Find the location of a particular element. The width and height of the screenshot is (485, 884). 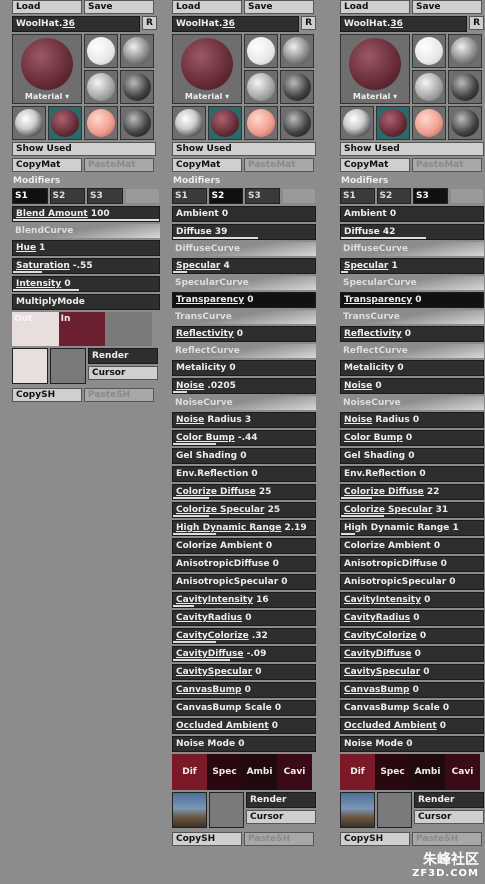

slider-colorize-specular: Colorize Specular 25 is located at coordinates (244, 510).